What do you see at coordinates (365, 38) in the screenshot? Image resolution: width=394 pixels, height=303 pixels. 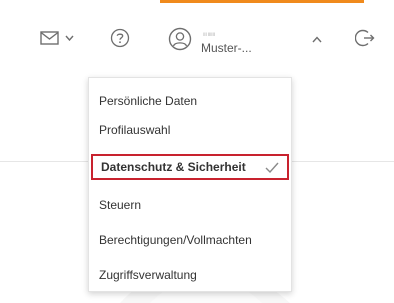 I see `logout-icon` at bounding box center [365, 38].